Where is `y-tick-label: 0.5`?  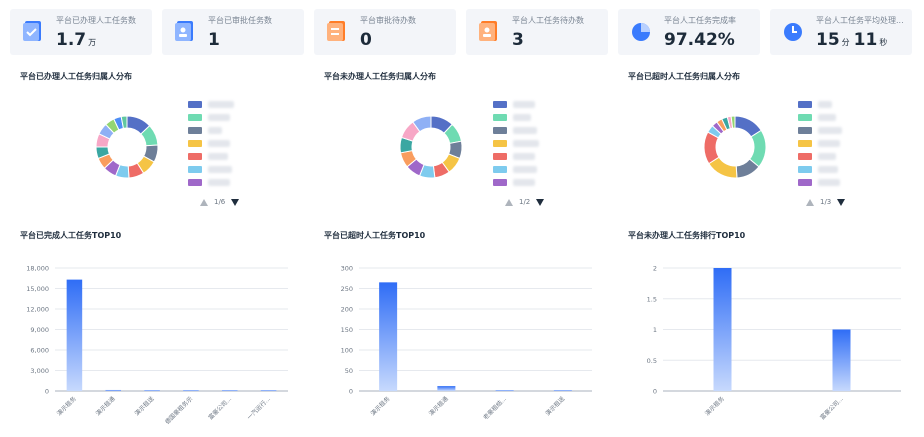 y-tick-label: 0.5 is located at coordinates (652, 361).